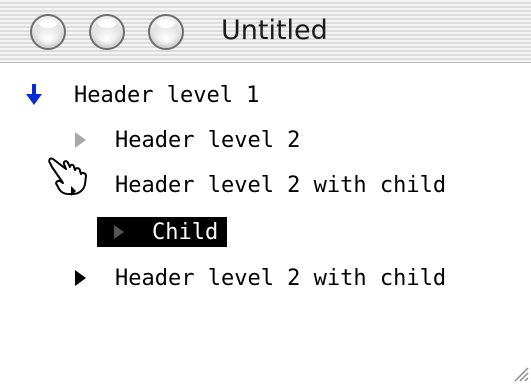  I want to click on close-button, so click(48, 32).